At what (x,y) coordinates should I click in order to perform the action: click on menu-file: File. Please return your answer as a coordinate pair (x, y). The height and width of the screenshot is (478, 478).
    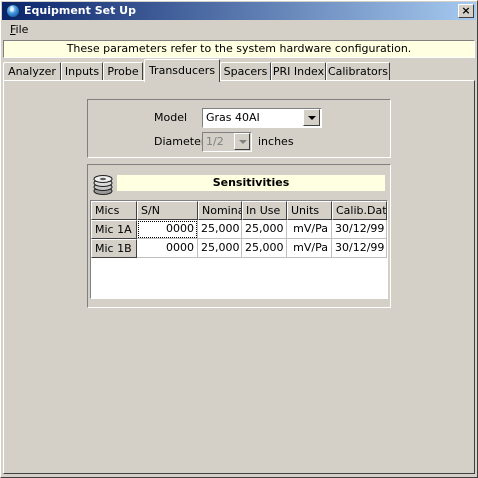
    Looking at the image, I should click on (19, 30).